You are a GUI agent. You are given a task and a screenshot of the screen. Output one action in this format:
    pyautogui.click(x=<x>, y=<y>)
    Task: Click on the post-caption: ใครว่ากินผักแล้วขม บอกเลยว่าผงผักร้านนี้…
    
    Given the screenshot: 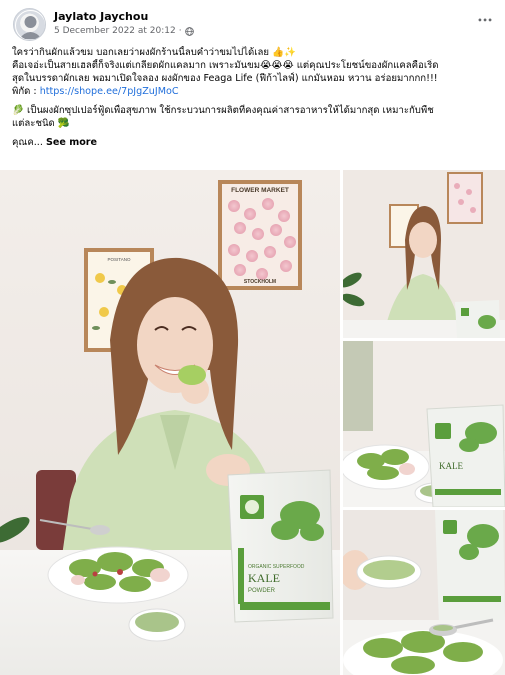 What is the action you would take?
    pyautogui.click(x=254, y=97)
    